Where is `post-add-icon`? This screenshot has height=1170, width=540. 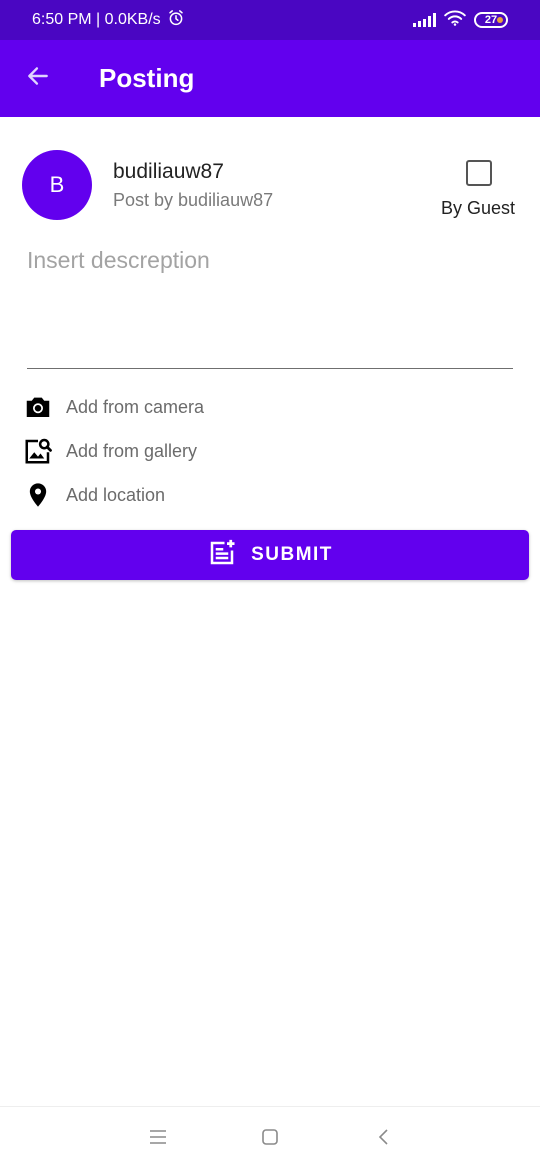
post-add-icon is located at coordinates (222, 555).